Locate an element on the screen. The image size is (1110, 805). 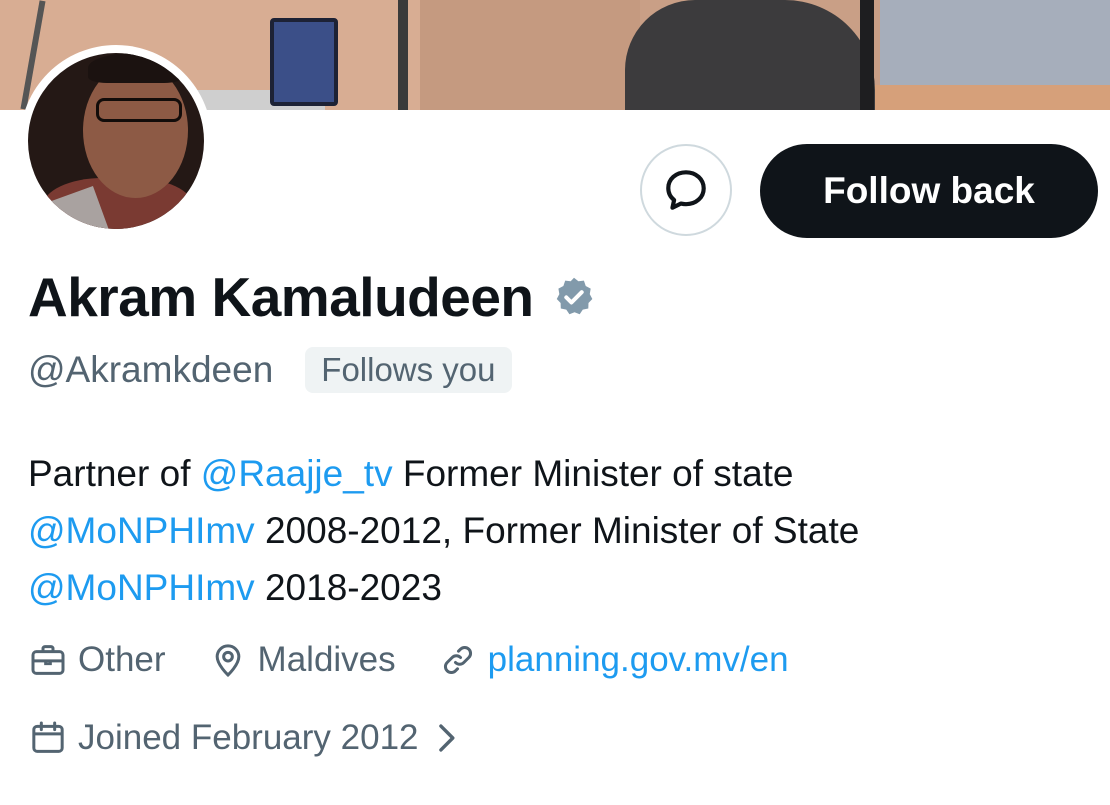
link-icon is located at coordinates (457, 660).